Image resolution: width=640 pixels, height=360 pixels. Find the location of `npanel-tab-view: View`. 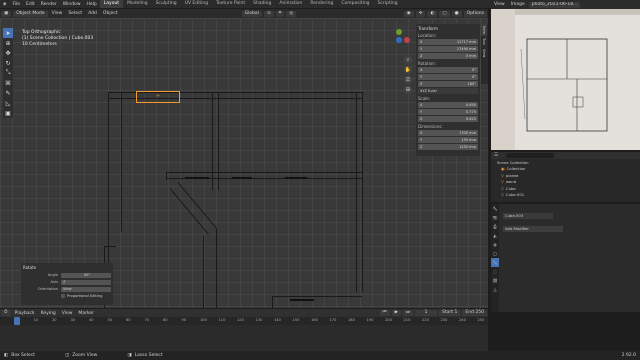

npanel-tab-view: View is located at coordinates (484, 53).